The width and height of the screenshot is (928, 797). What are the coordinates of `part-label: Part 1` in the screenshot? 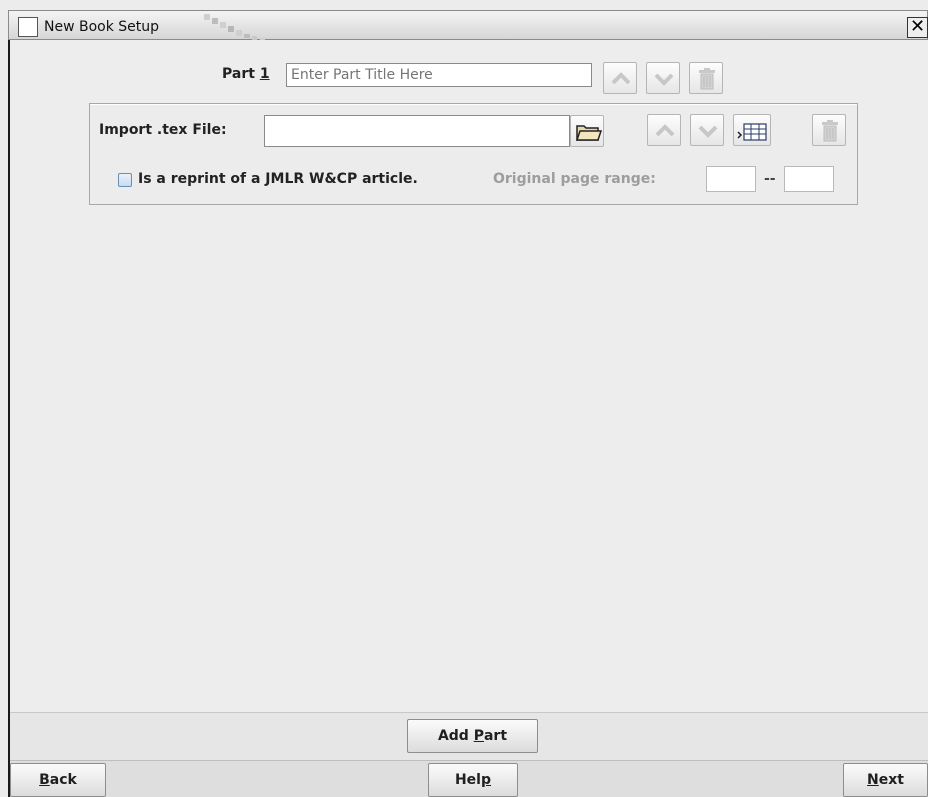 It's located at (246, 74).